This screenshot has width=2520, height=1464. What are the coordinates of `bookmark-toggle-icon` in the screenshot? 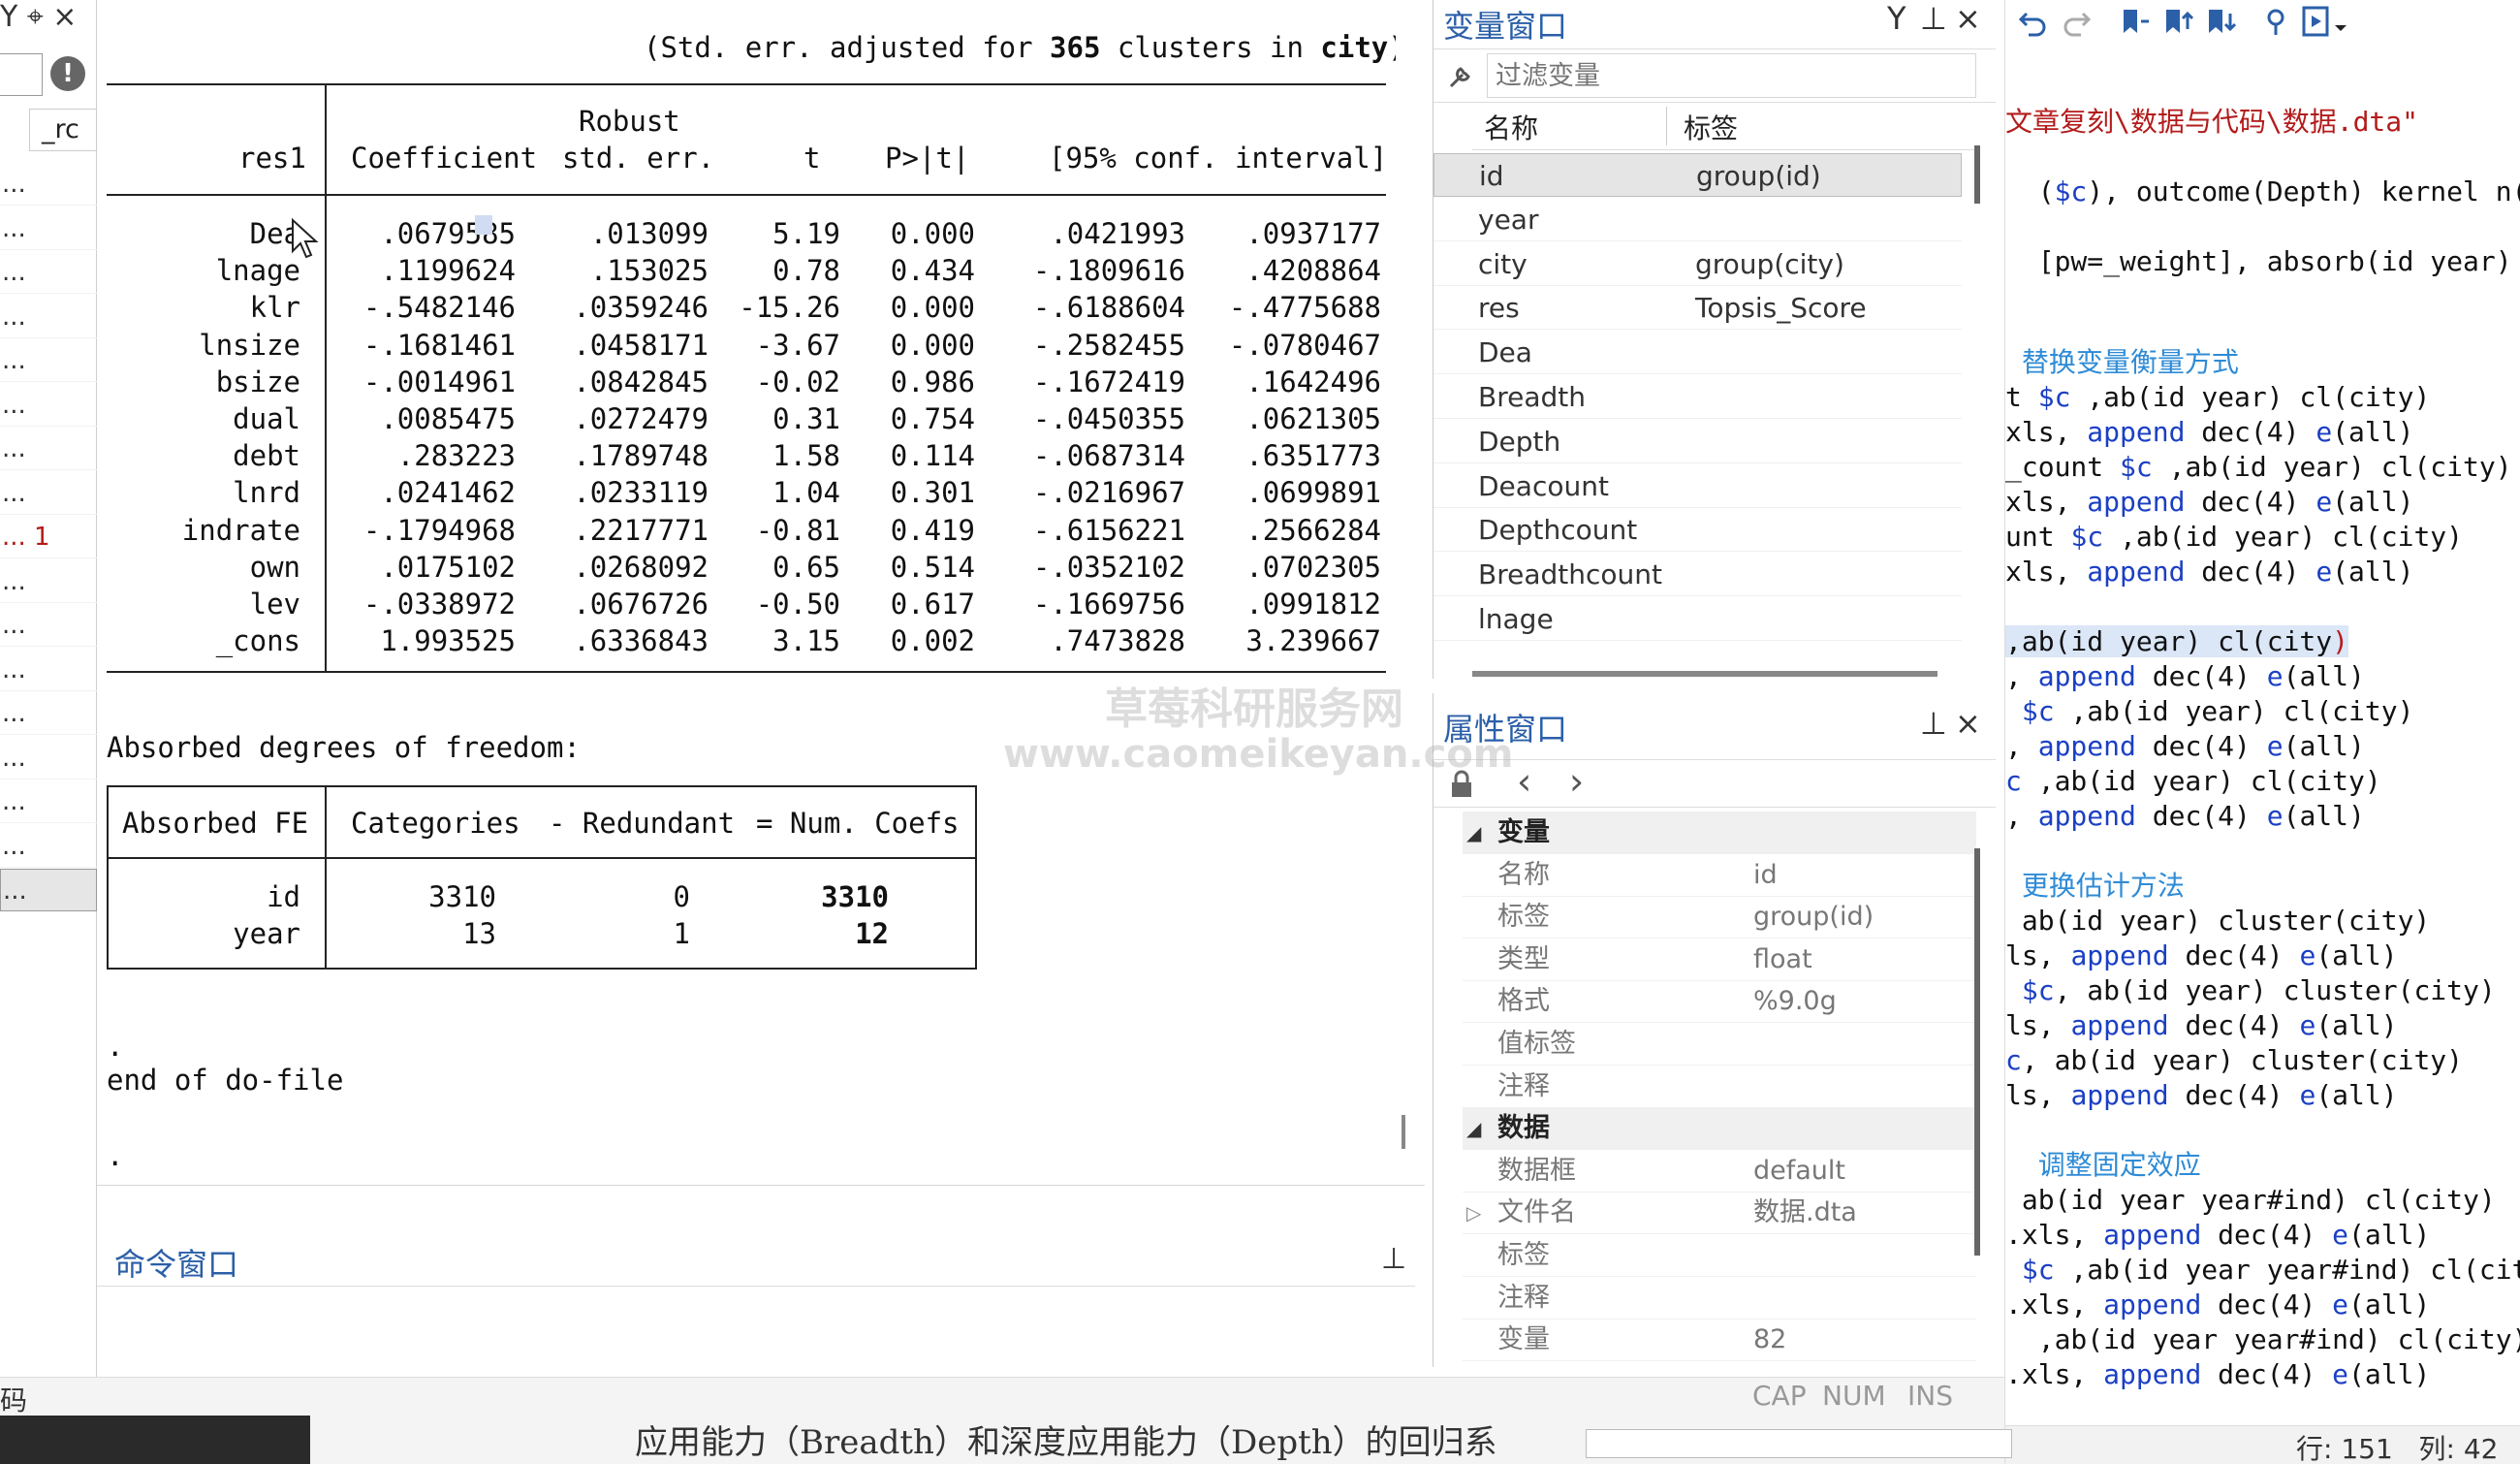 It's located at (2135, 22).